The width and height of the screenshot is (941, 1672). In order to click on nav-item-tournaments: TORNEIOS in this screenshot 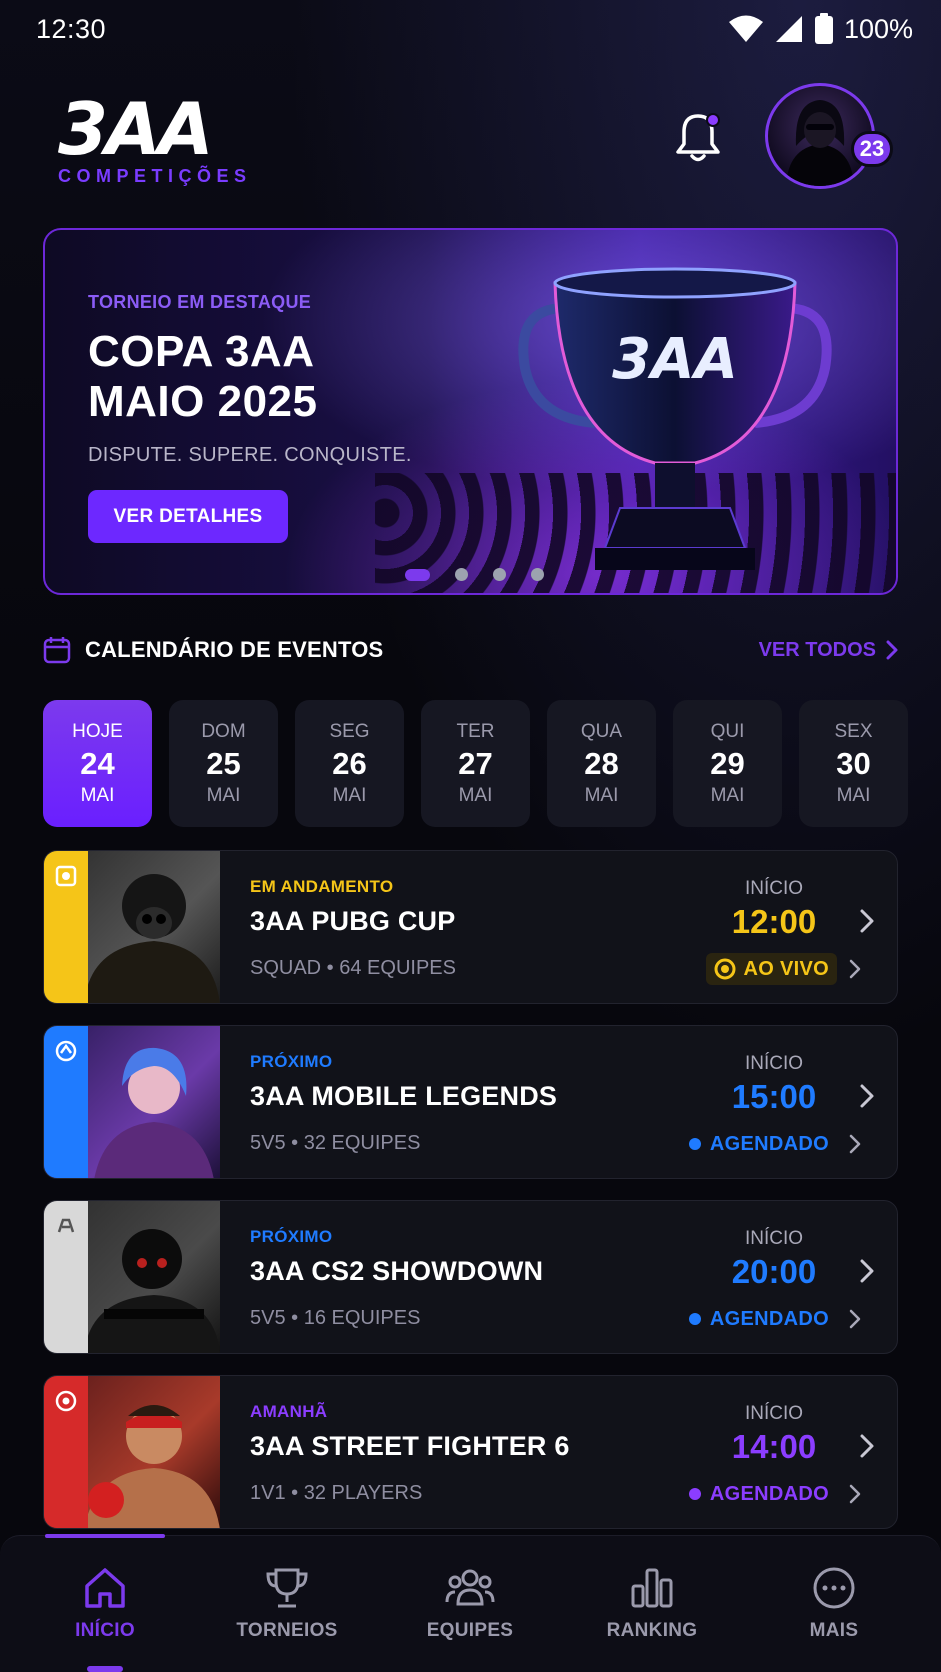, I will do `click(287, 1604)`.